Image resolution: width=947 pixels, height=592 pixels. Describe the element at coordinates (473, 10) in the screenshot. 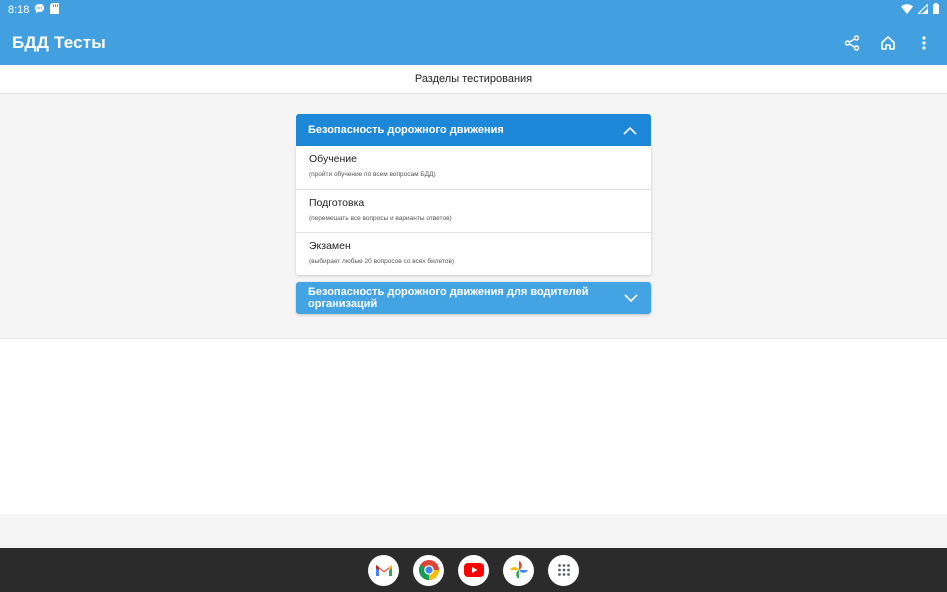

I see `status-bar: 8:18` at that location.